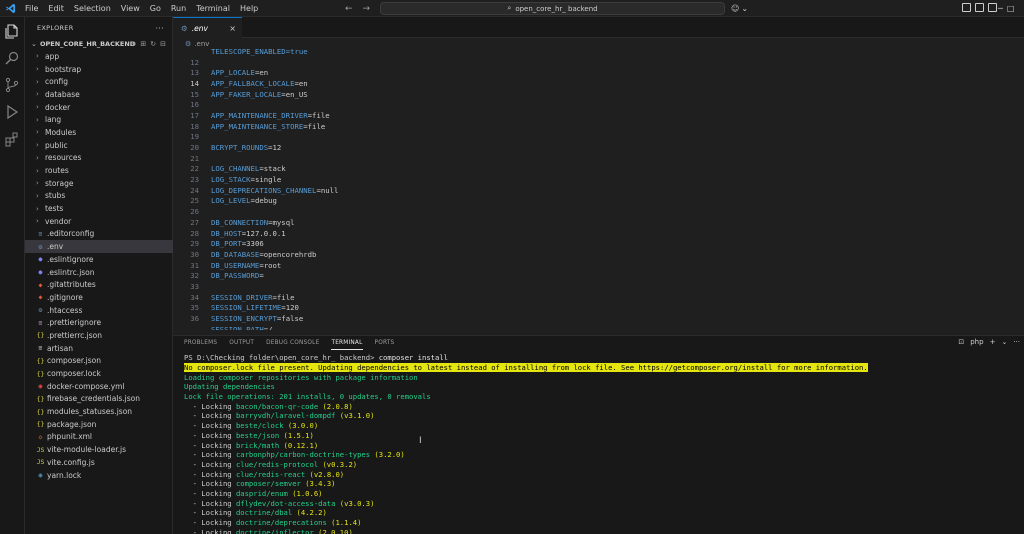 The image size is (1024, 534). I want to click on search-icon, so click(12, 58).